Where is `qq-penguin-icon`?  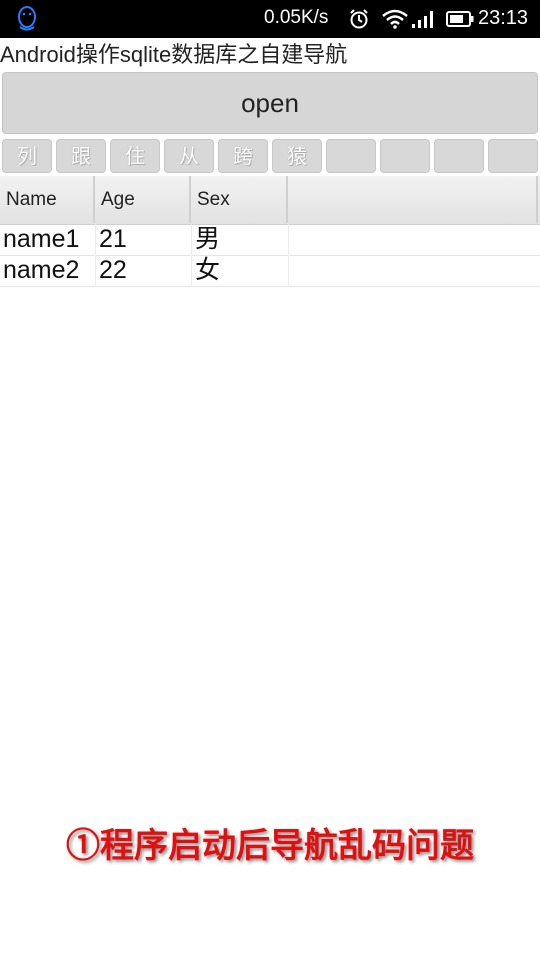
qq-penguin-icon is located at coordinates (27, 18).